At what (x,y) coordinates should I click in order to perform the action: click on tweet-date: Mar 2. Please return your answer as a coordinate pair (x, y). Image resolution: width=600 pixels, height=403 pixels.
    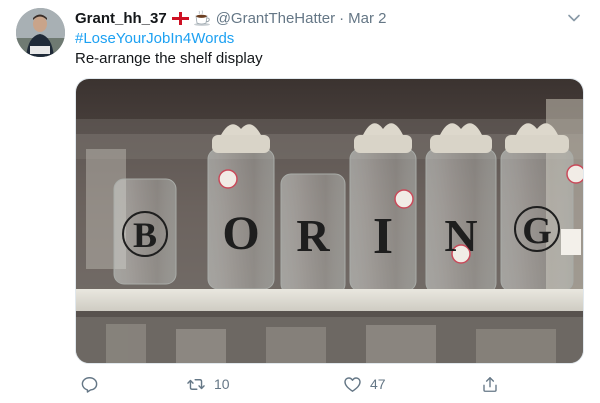
    Looking at the image, I should click on (367, 18).